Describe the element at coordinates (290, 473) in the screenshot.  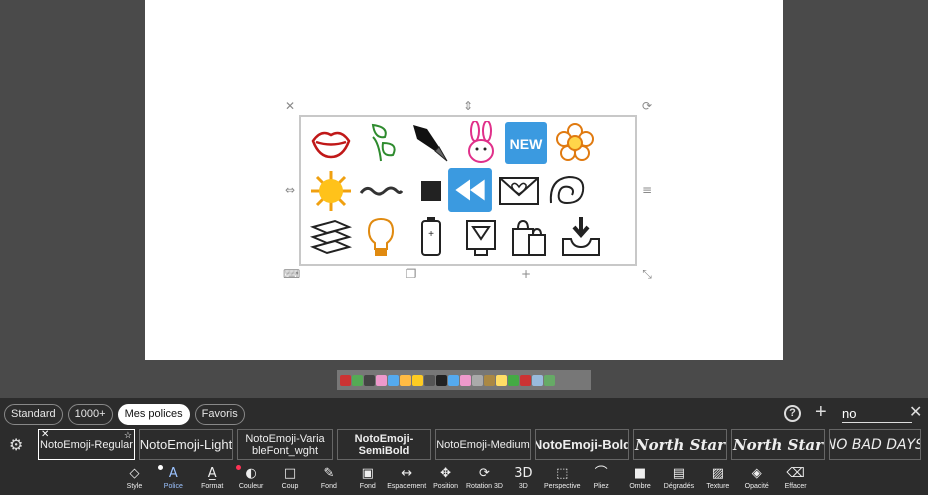
I see `stroke-icon: □` at that location.